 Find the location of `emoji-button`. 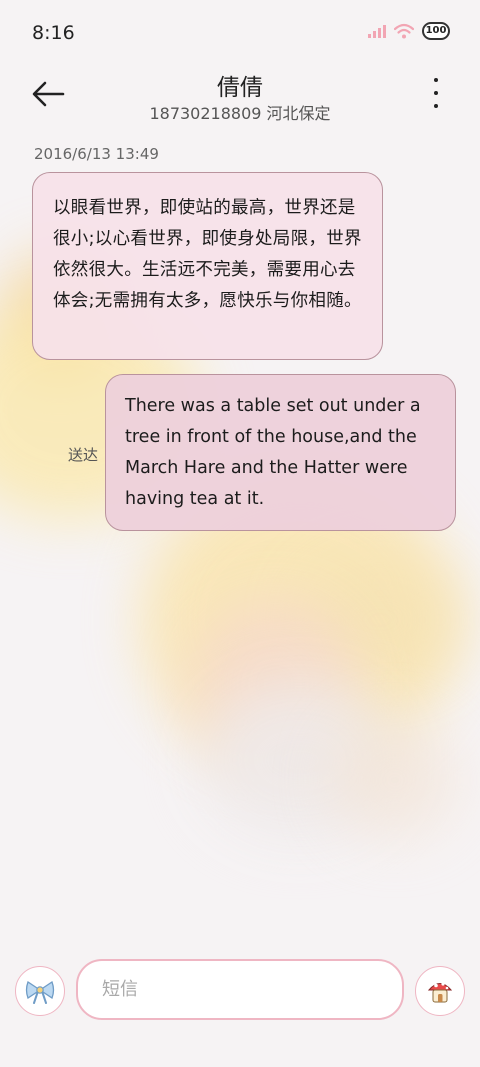

emoji-button is located at coordinates (40, 991).